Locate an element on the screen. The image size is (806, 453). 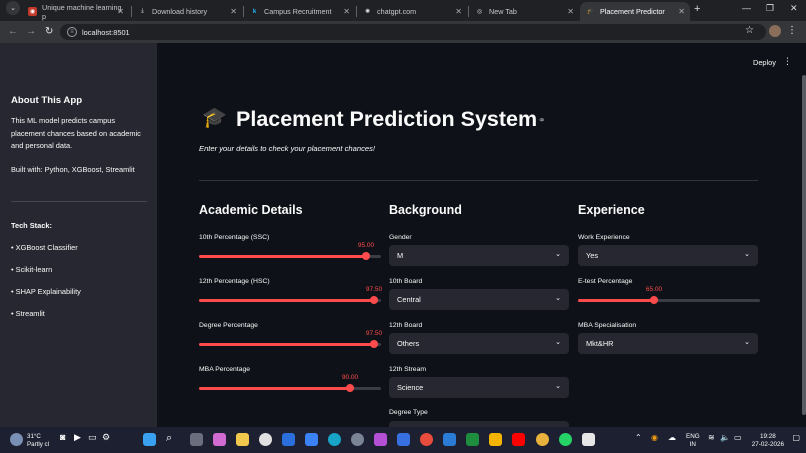
hsc-slider: 97.50 is located at coordinates (290, 295).